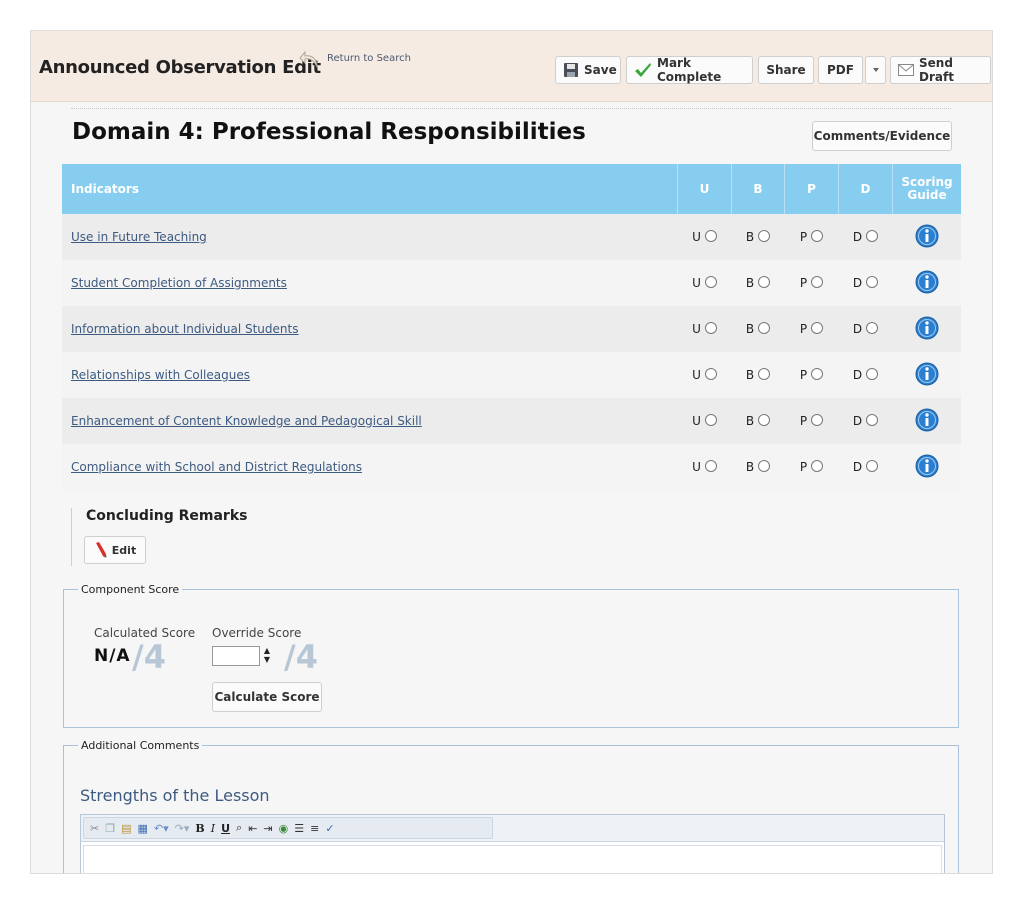 This screenshot has width=1022, height=902. Describe the element at coordinates (140, 745) in the screenshot. I see `additional-comments-legend: Additional Comments` at that location.